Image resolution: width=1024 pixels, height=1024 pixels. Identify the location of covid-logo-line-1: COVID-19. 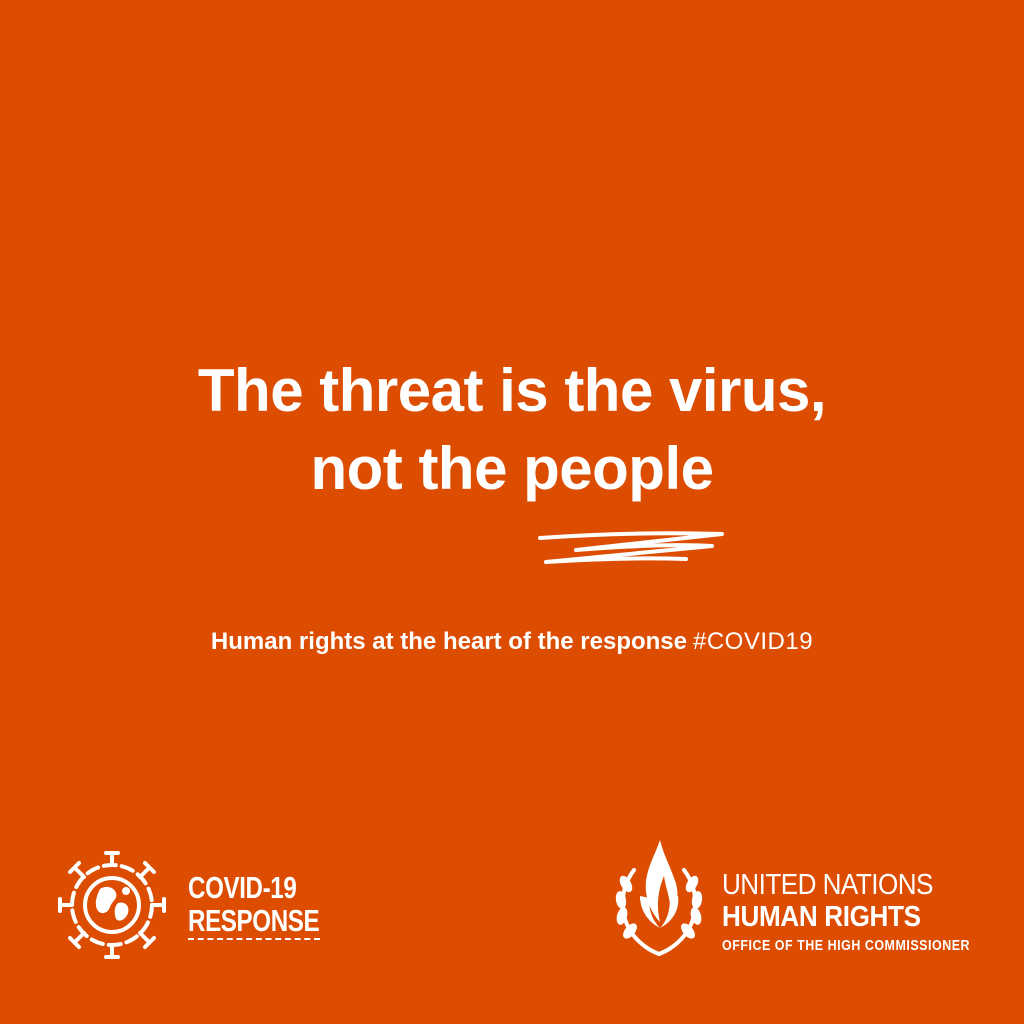
(242, 887).